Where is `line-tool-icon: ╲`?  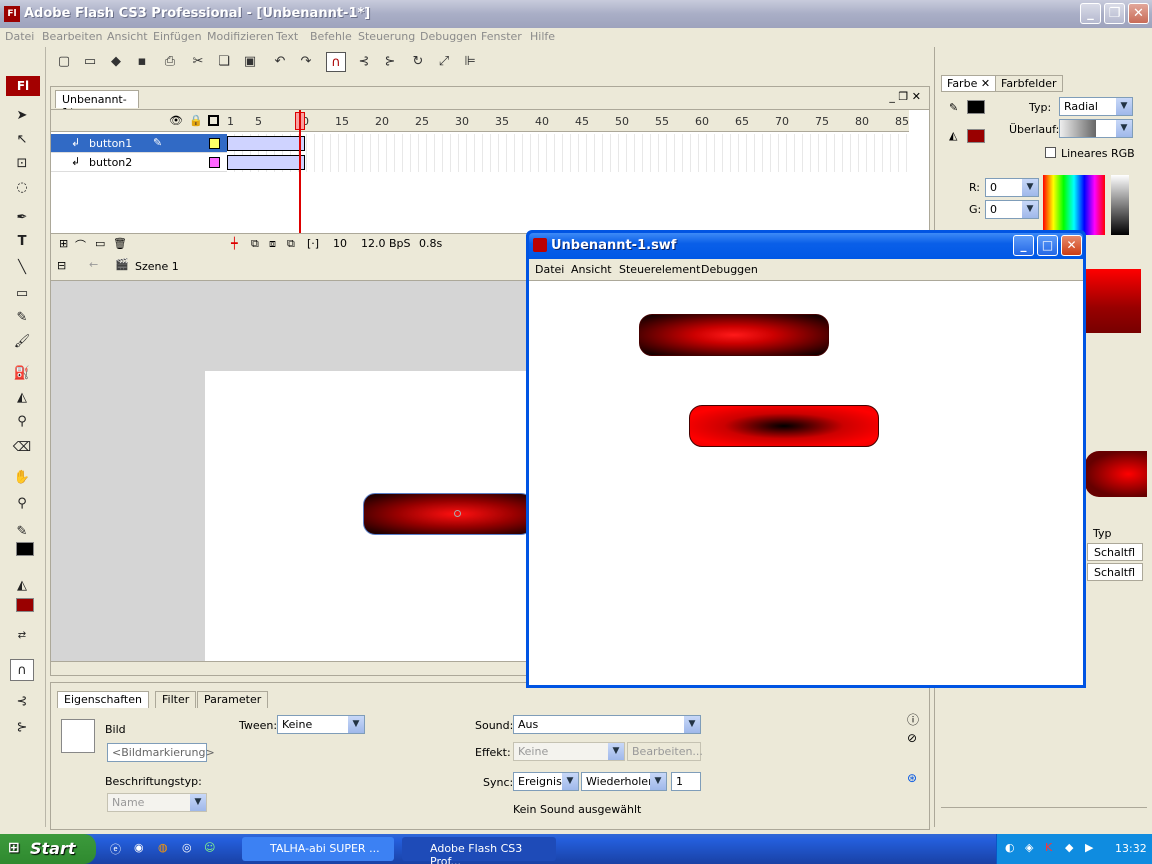 line-tool-icon: ╲ is located at coordinates (22, 268).